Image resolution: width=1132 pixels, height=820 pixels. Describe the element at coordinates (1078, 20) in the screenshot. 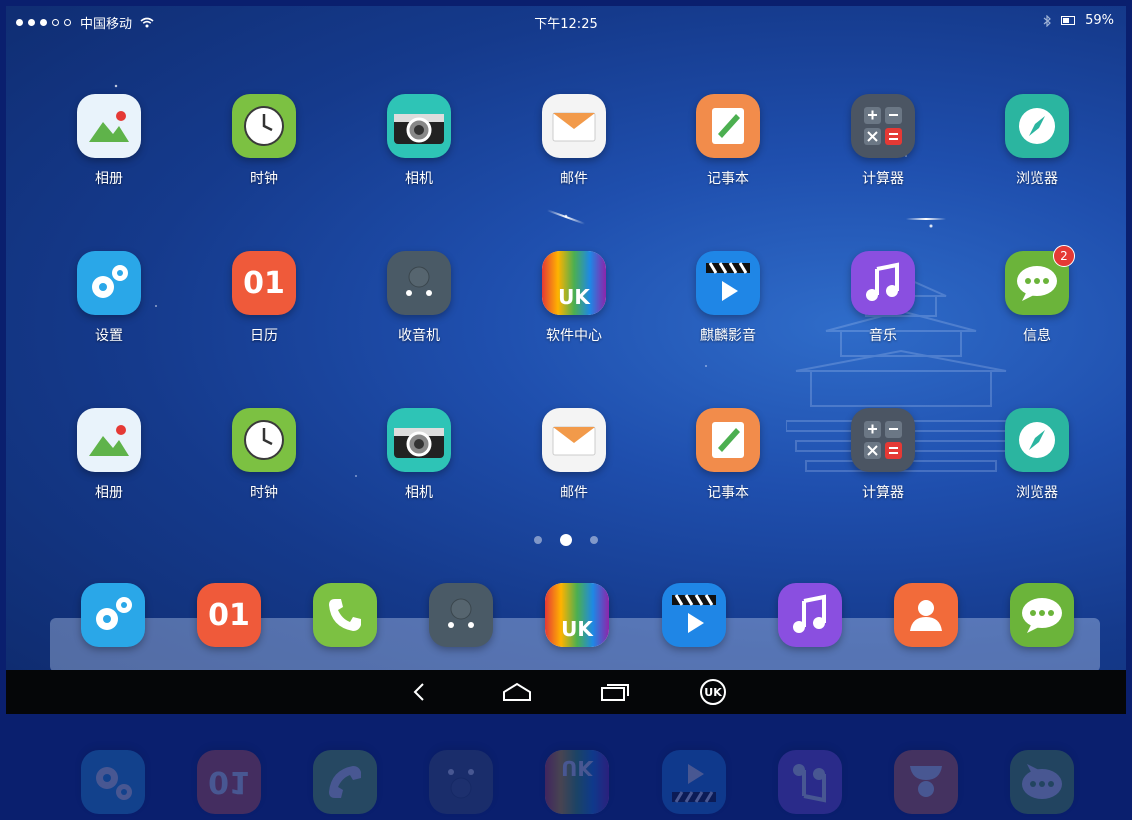

I see `system-indicators: 59%` at that location.